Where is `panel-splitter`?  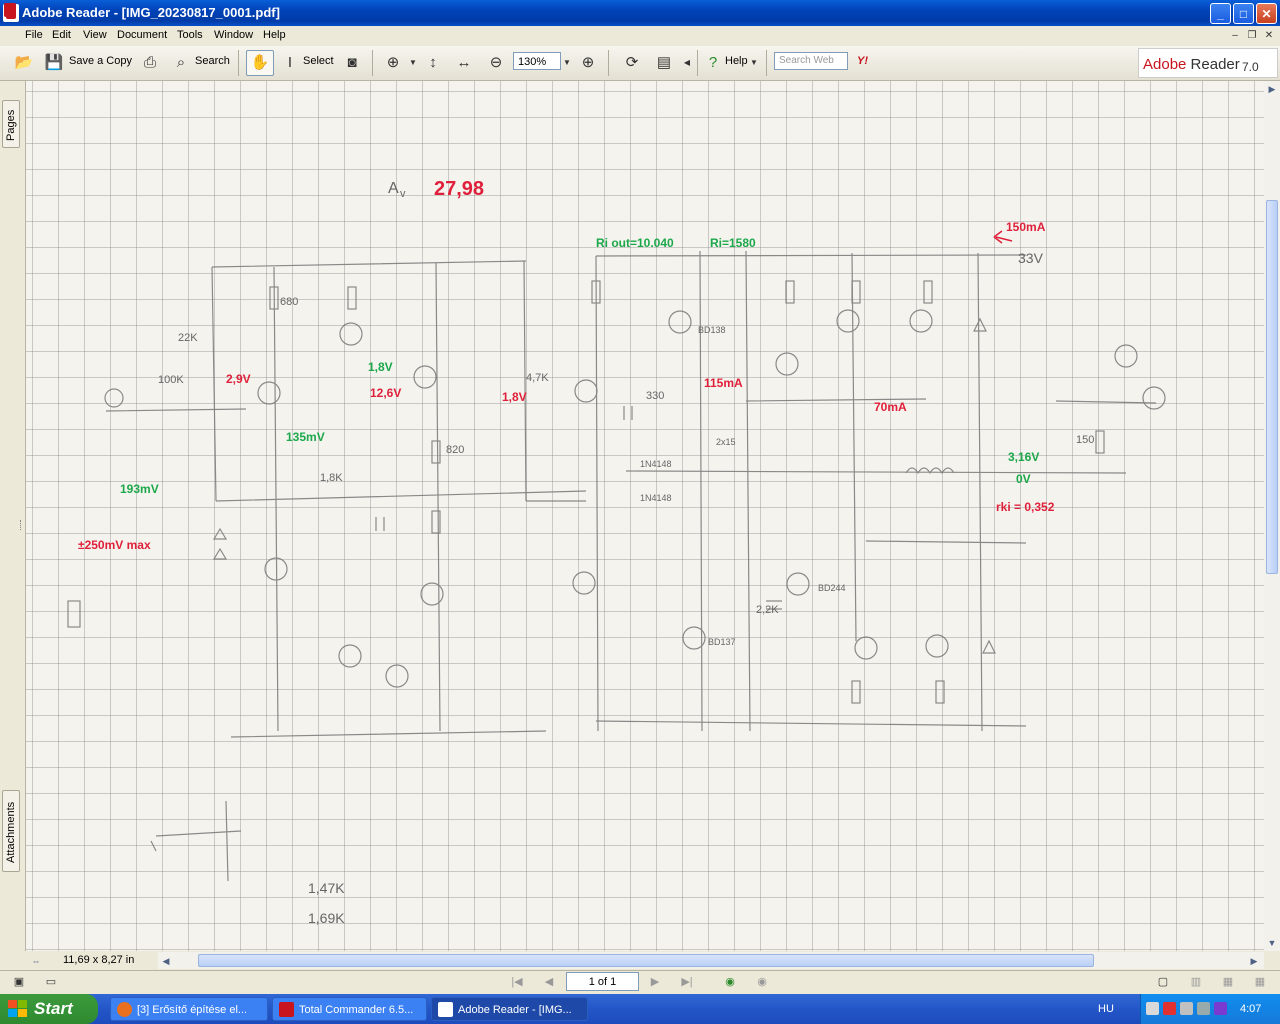
panel-splitter is located at coordinates (22, 525).